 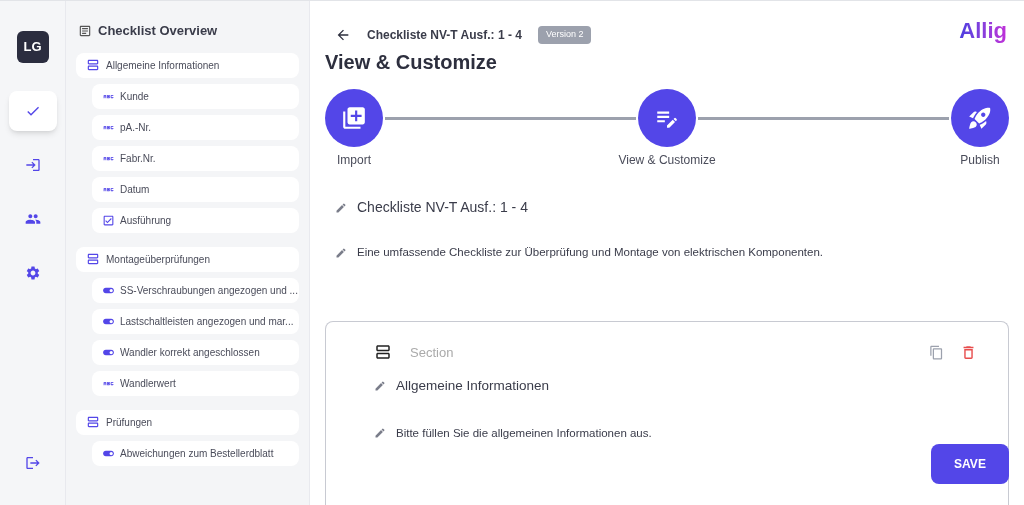 I want to click on section-description-field: Bitte füllen Sie die allgemeinen Informationen aus., so click(x=524, y=433).